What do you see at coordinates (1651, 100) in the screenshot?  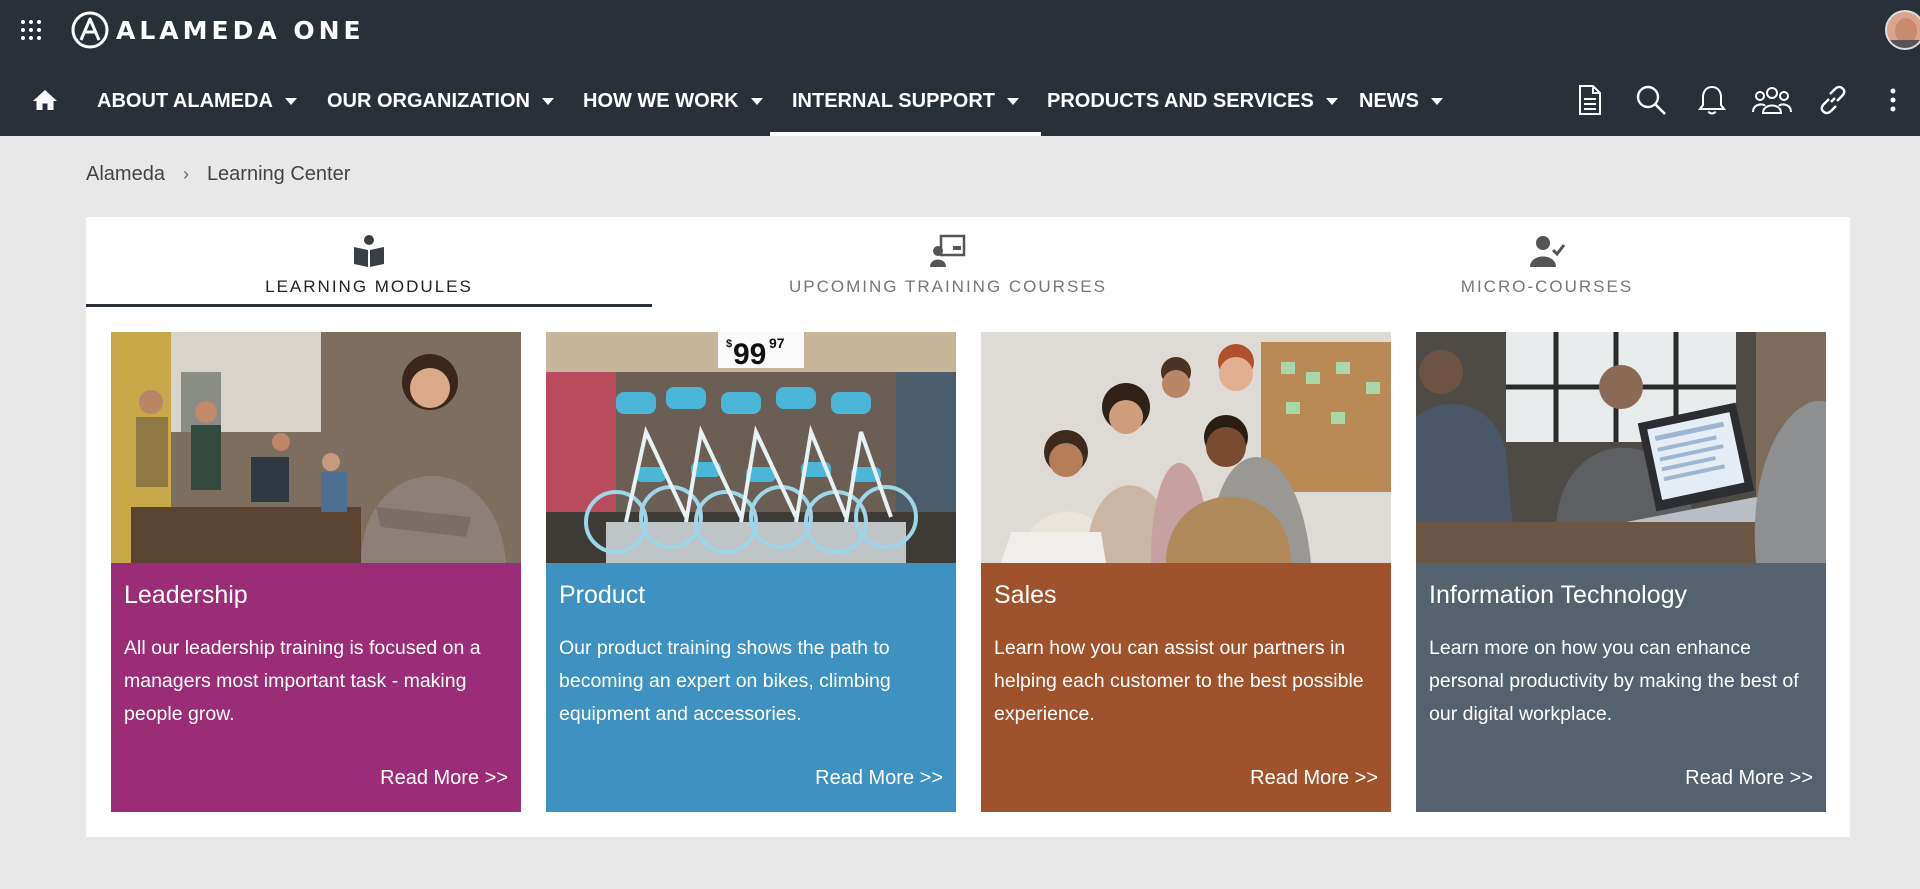 I see `search-icon` at bounding box center [1651, 100].